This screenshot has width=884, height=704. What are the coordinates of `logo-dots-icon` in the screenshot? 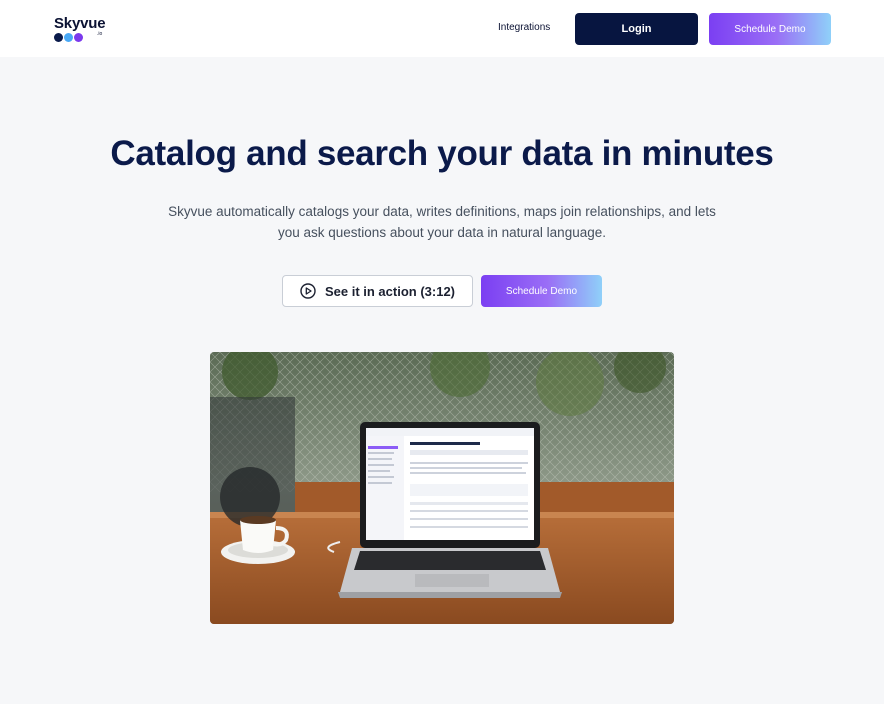 It's located at (68, 37).